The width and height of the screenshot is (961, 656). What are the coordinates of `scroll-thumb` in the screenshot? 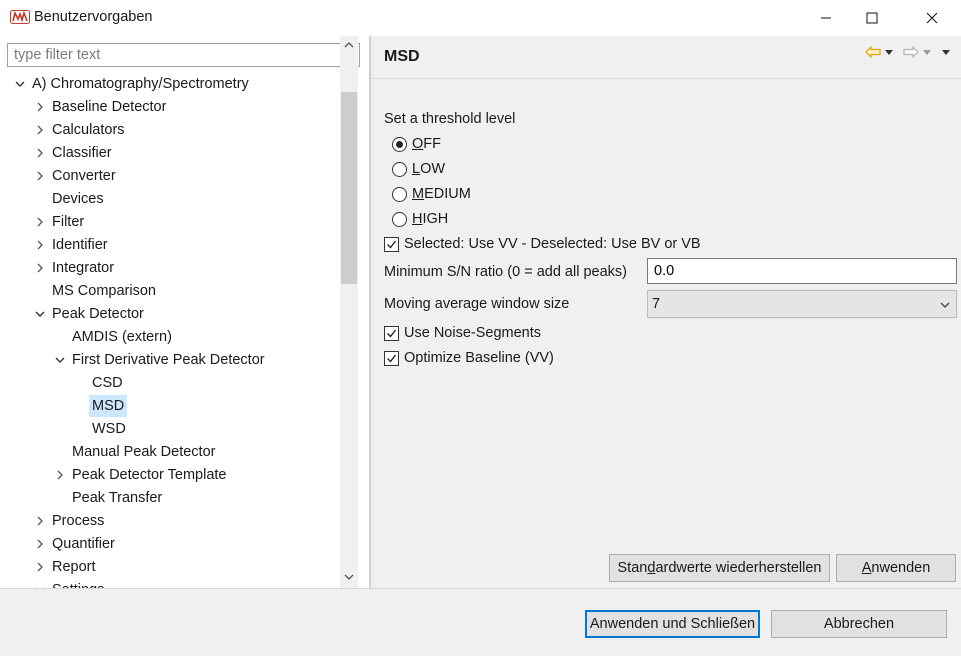 It's located at (349, 188).